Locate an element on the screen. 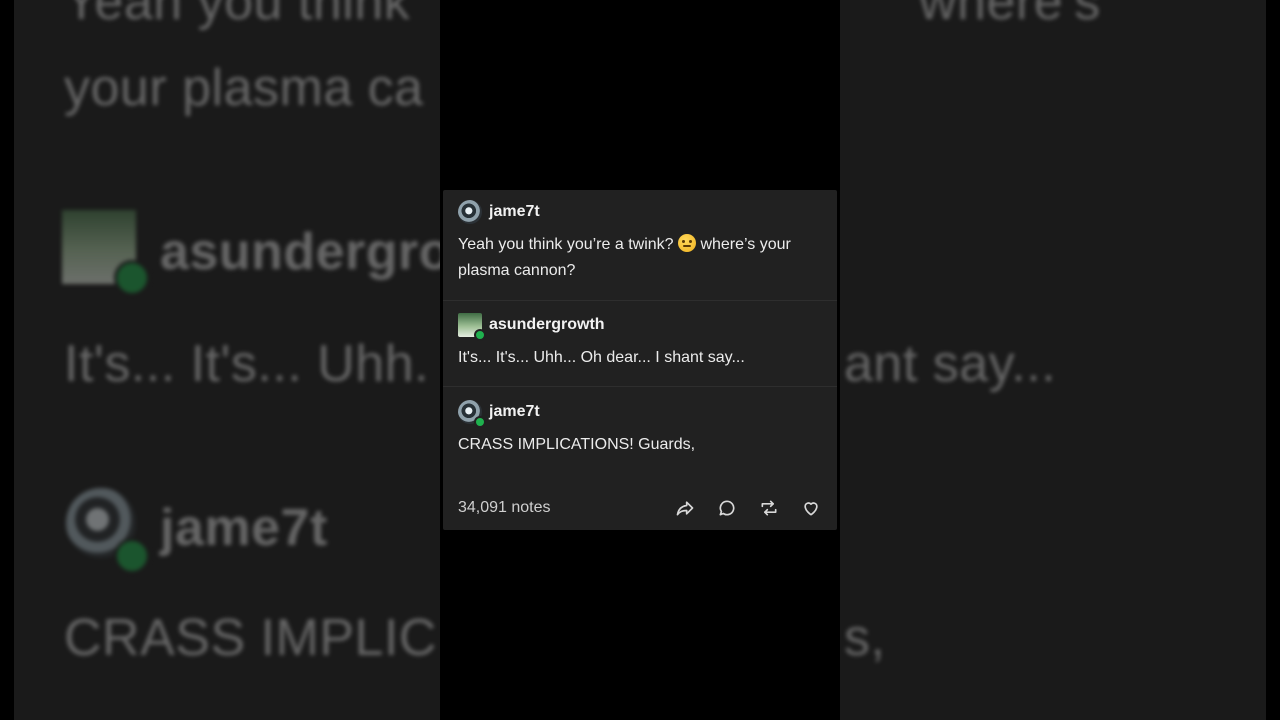 The height and width of the screenshot is (720, 1280). bg-text-line4b: s, is located at coordinates (865, 638).